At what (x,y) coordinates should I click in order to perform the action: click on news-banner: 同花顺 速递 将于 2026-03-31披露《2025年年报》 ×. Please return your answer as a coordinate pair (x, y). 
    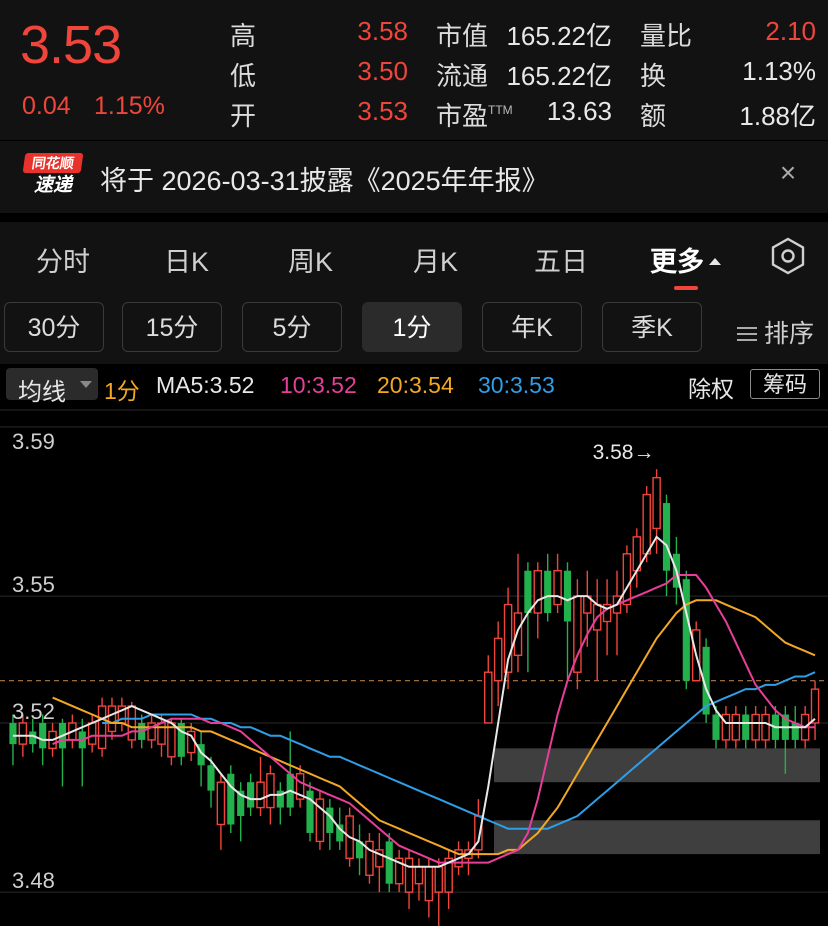
    Looking at the image, I should click on (414, 177).